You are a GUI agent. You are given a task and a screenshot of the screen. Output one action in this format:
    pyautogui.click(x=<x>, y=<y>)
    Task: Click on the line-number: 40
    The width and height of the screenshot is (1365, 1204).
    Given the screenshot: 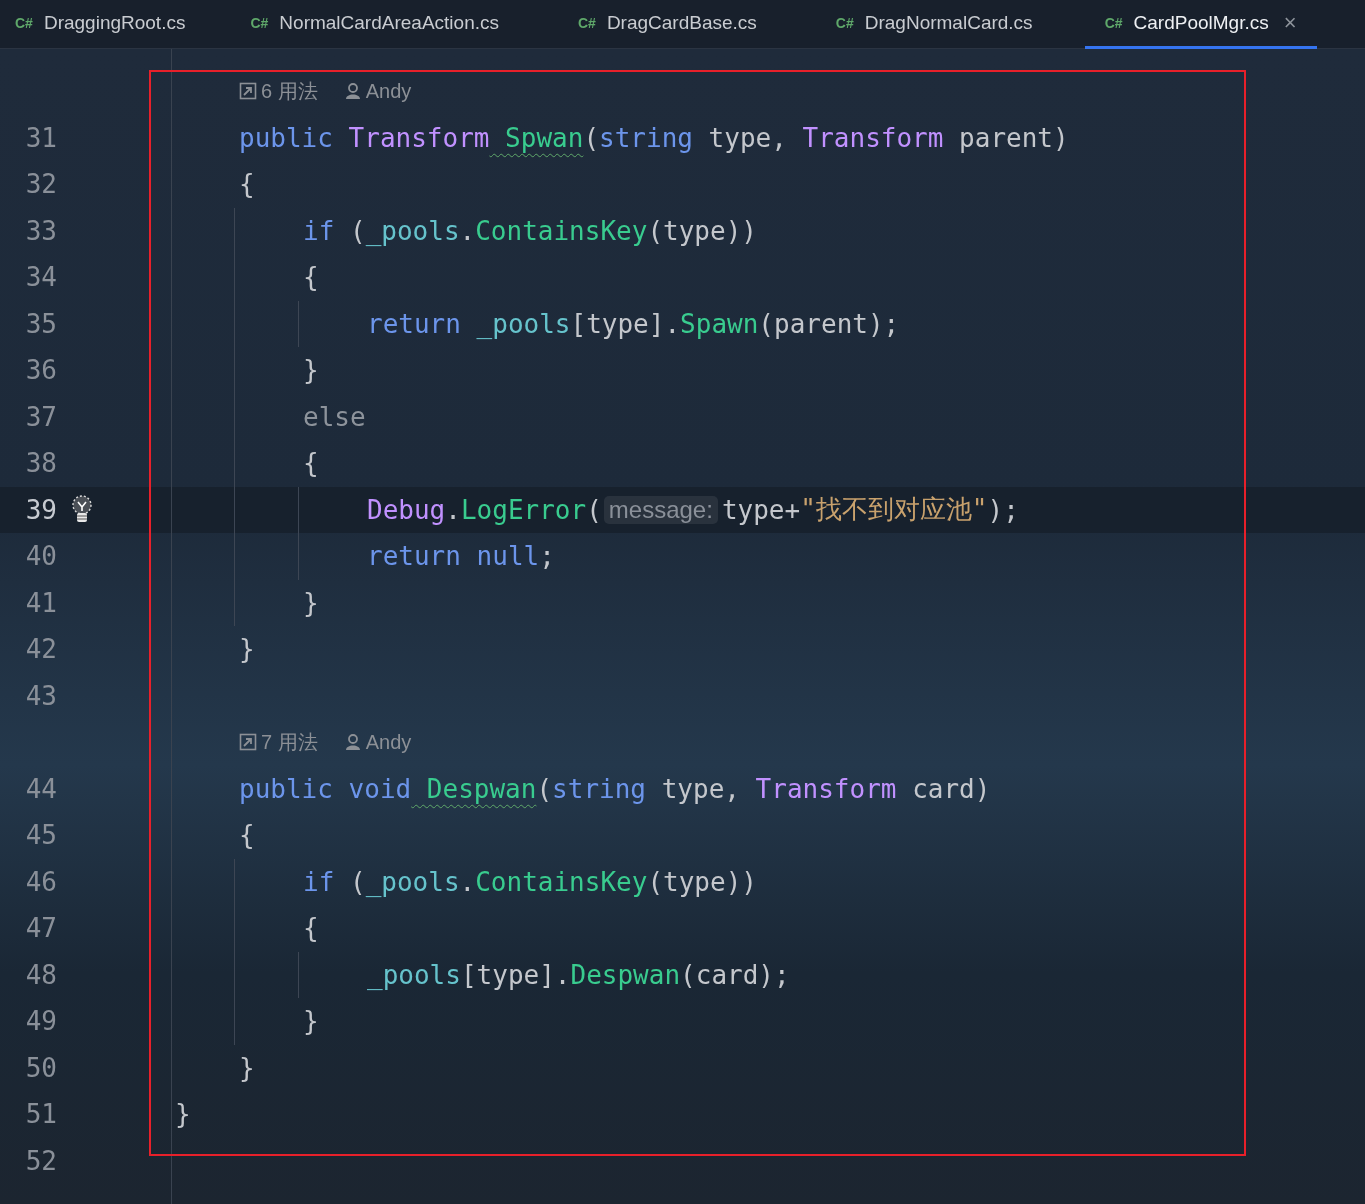 What is the action you would take?
    pyautogui.click(x=41, y=556)
    